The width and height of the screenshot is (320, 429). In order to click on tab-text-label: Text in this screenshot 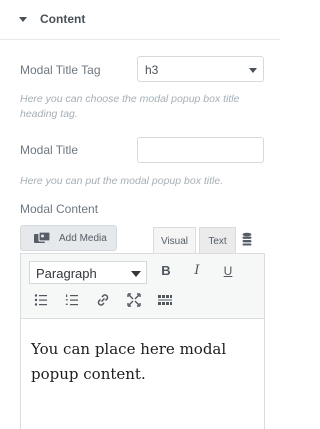, I will do `click(217, 241)`.